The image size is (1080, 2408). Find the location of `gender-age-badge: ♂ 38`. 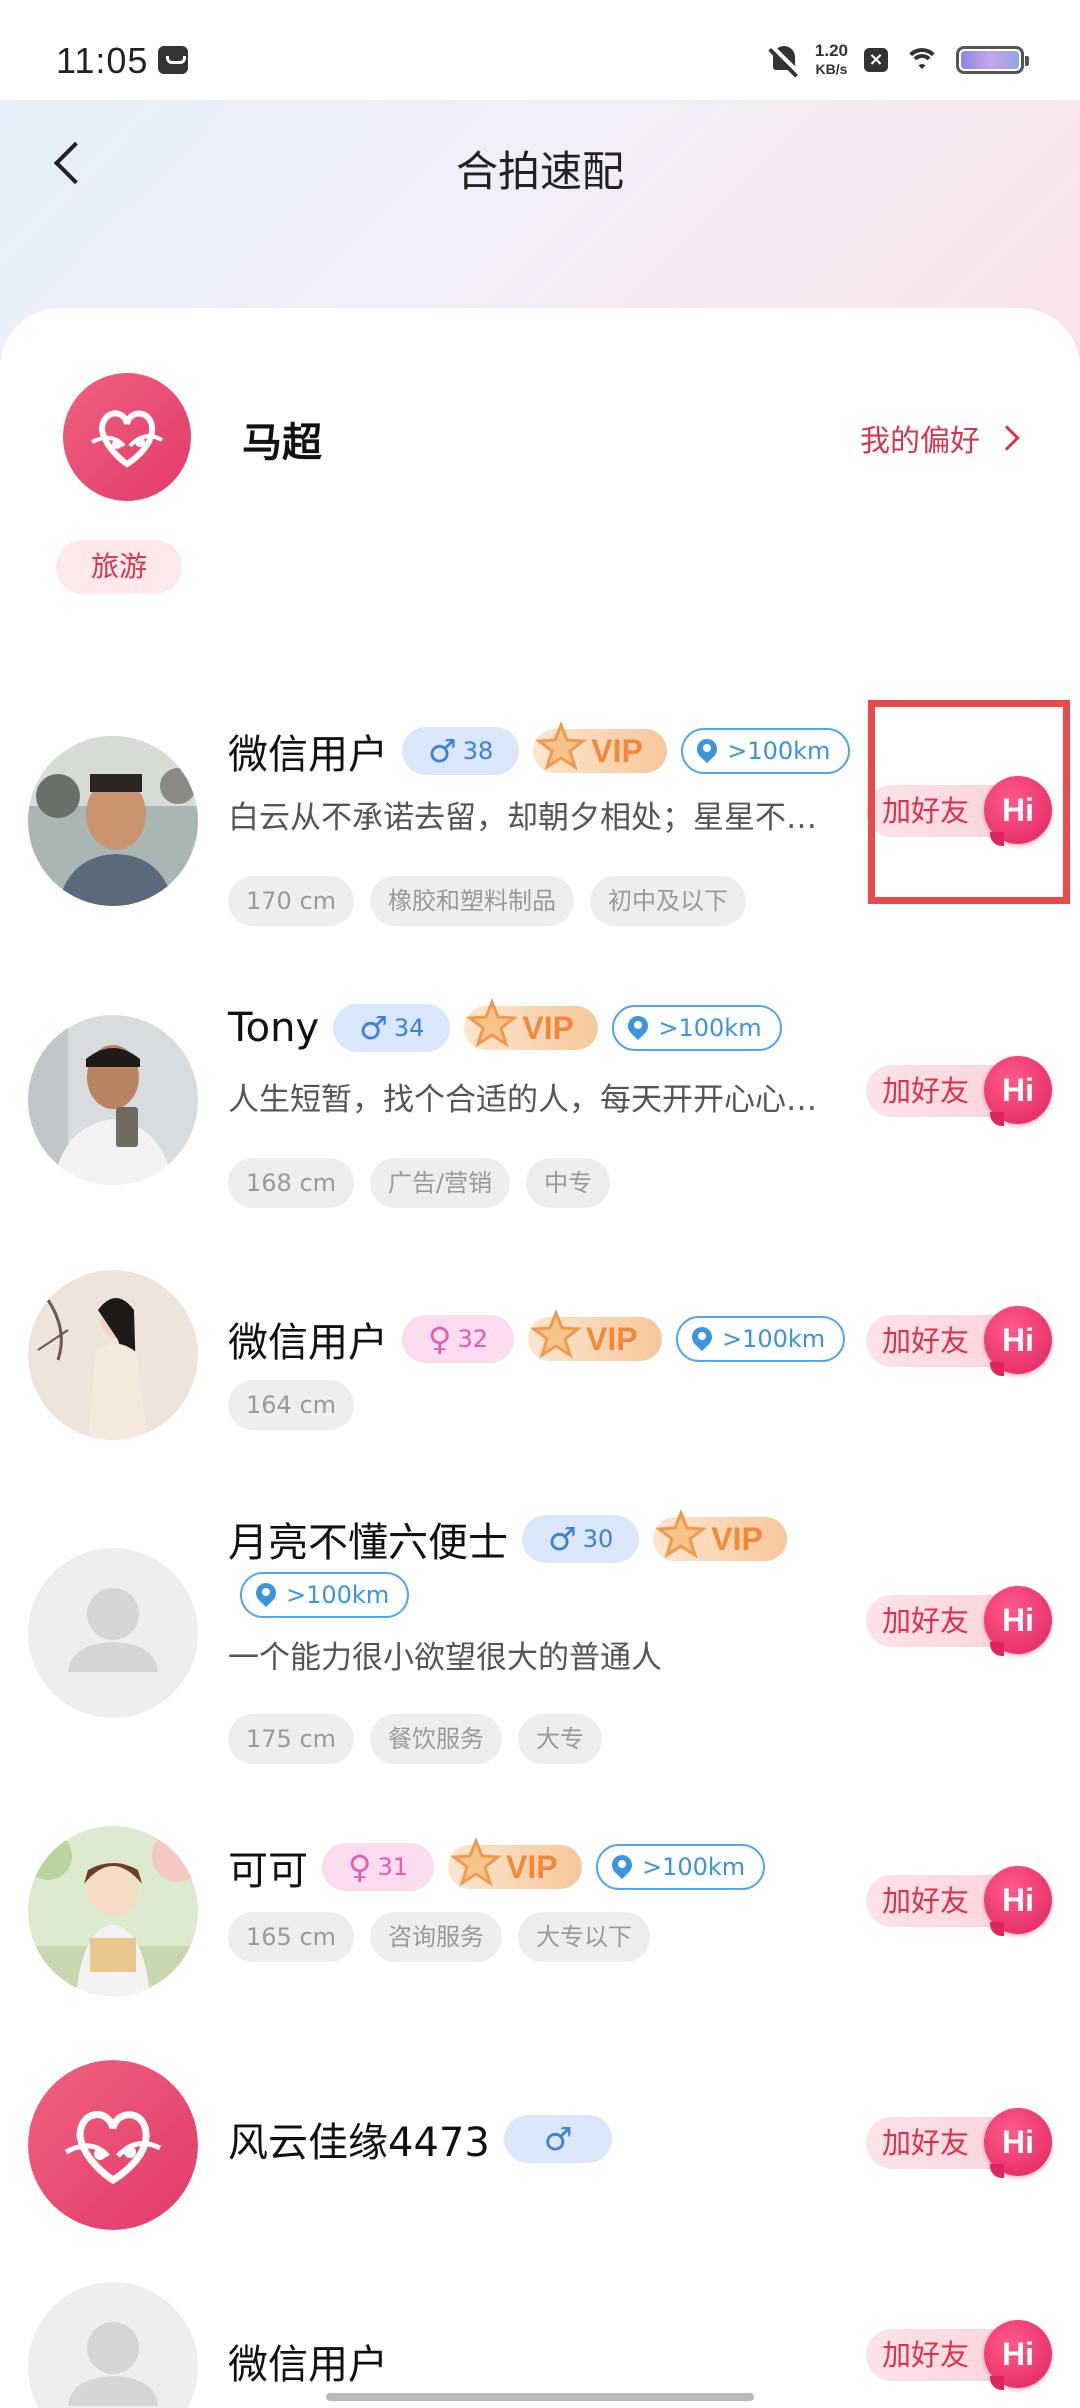

gender-age-badge: ♂ 38 is located at coordinates (461, 751).